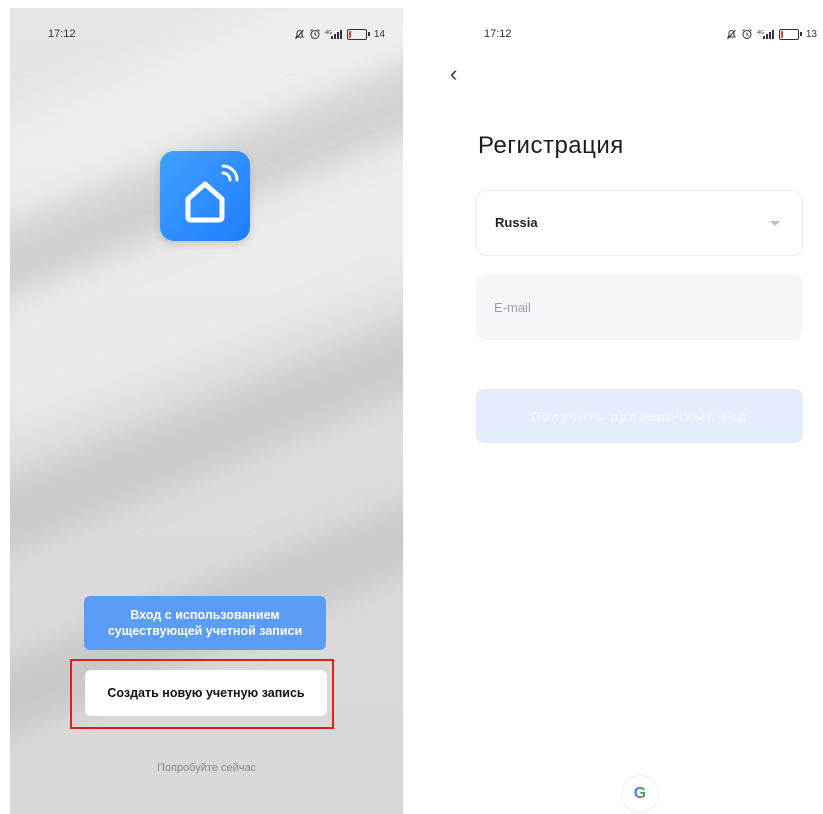 This screenshot has height=814, width=823. I want to click on google-icon: G, so click(640, 794).